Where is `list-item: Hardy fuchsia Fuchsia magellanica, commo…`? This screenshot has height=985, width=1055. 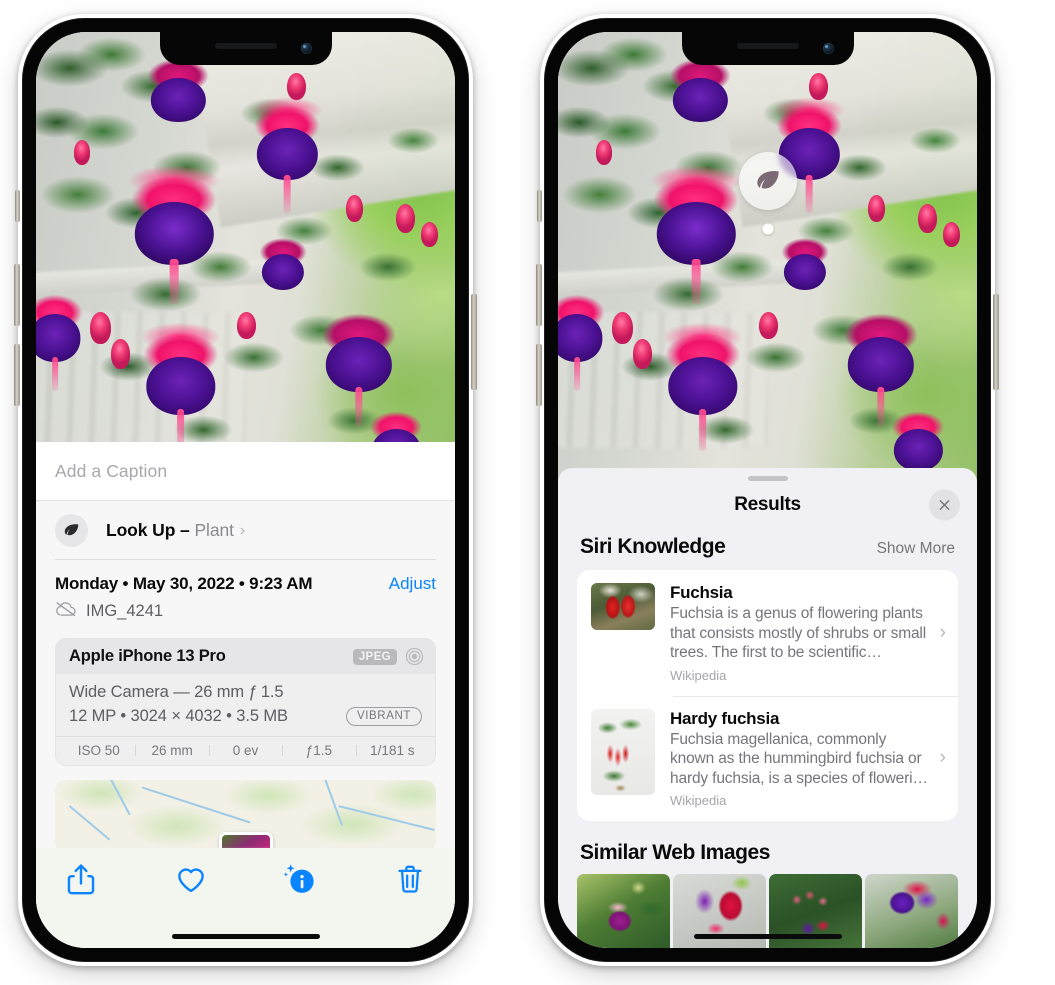 list-item: Hardy fuchsia Fuchsia magellanica, commo… is located at coordinates (767, 758).